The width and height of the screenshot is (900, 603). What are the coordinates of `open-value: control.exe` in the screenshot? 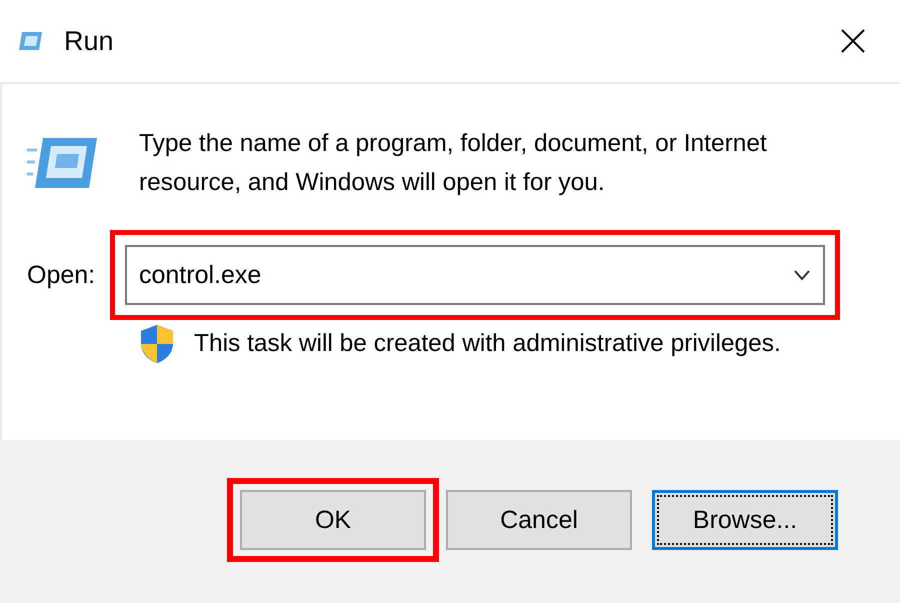 It's located at (200, 275).